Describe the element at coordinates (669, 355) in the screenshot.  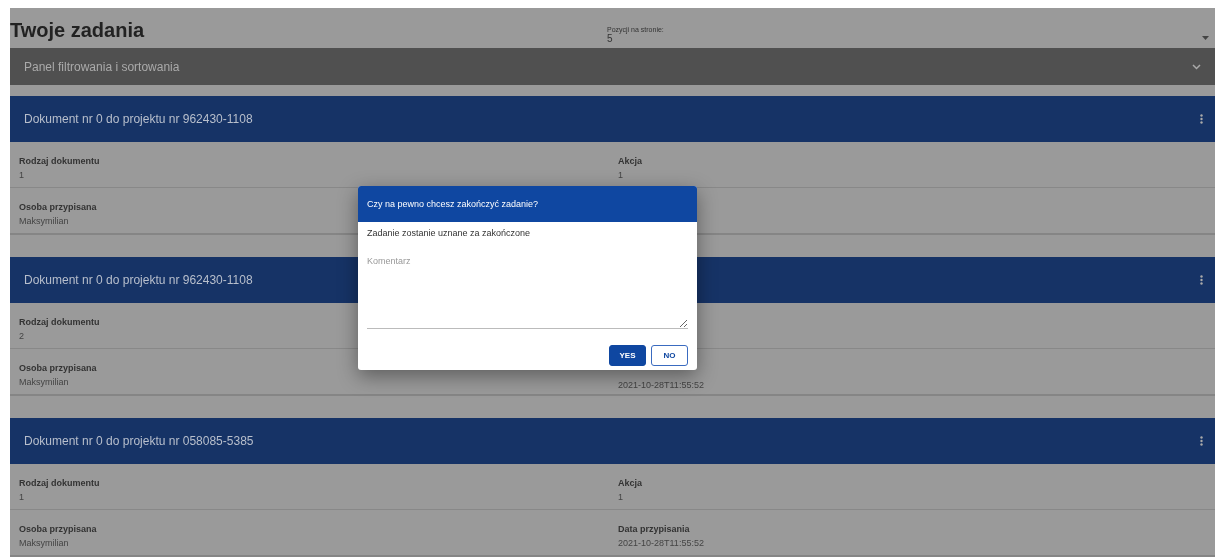
I see `cancel-button: NO` at that location.